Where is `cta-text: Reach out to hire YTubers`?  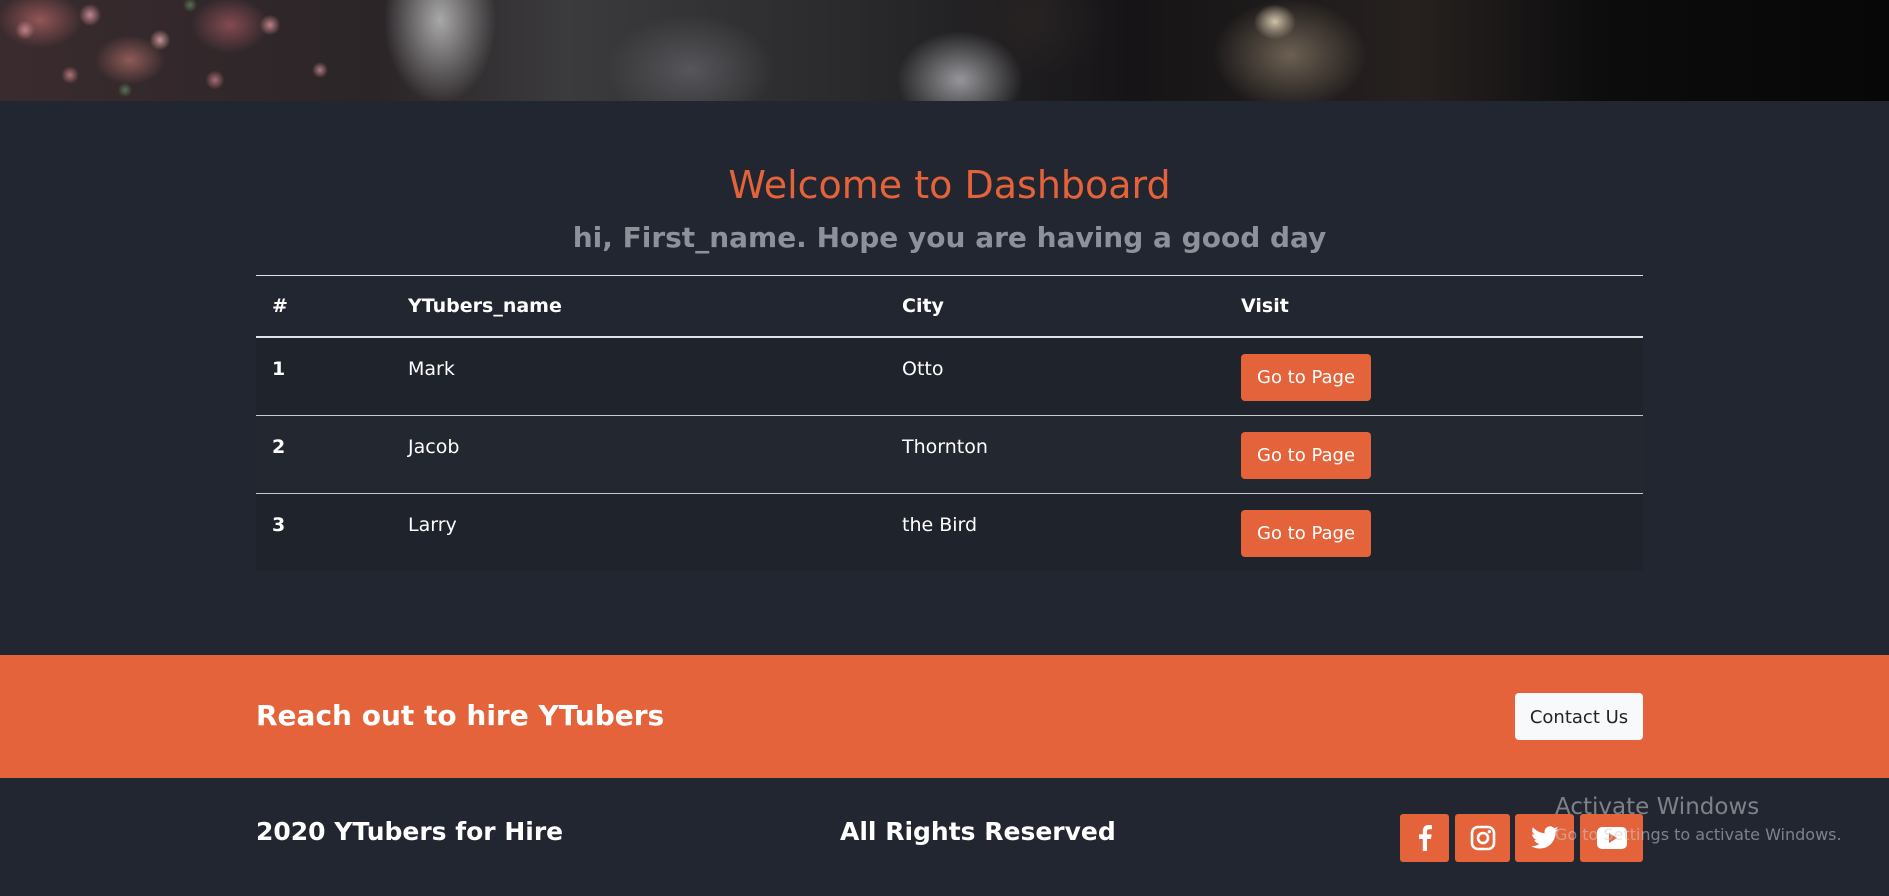
cta-text: Reach out to hire YTubers is located at coordinates (460, 715).